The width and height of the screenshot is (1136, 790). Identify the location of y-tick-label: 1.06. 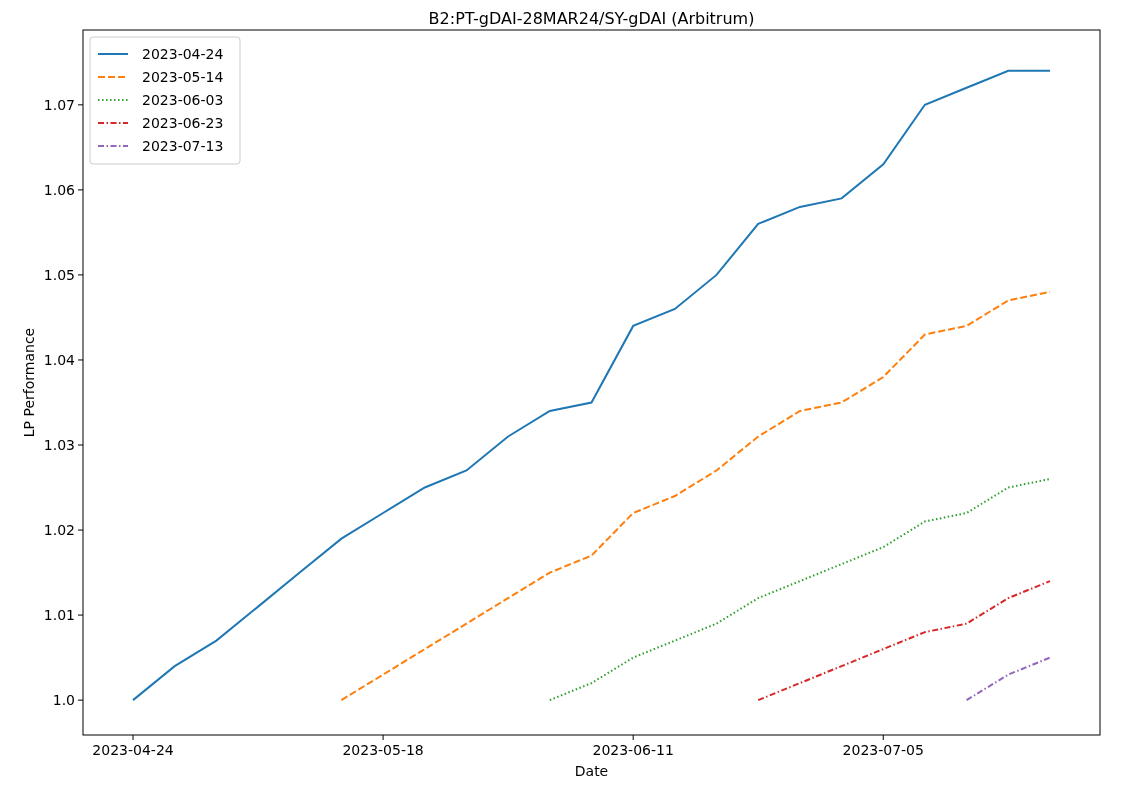
(59, 189).